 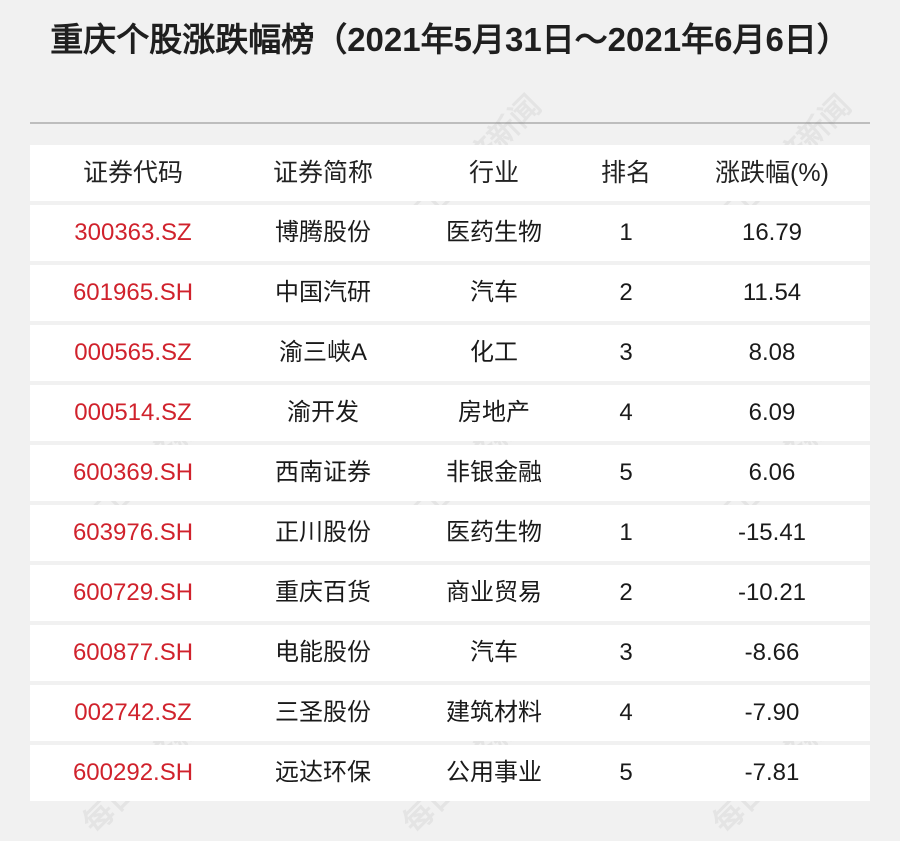 I want to click on stock-name: 西南证券, so click(x=323, y=472).